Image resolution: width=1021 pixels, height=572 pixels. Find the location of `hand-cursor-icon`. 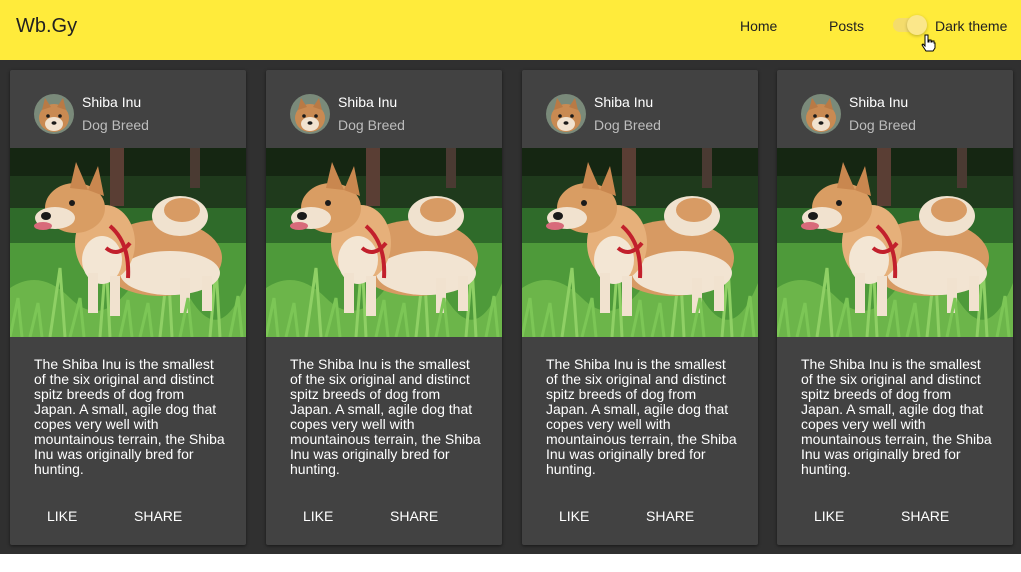

hand-cursor-icon is located at coordinates (928, 43).